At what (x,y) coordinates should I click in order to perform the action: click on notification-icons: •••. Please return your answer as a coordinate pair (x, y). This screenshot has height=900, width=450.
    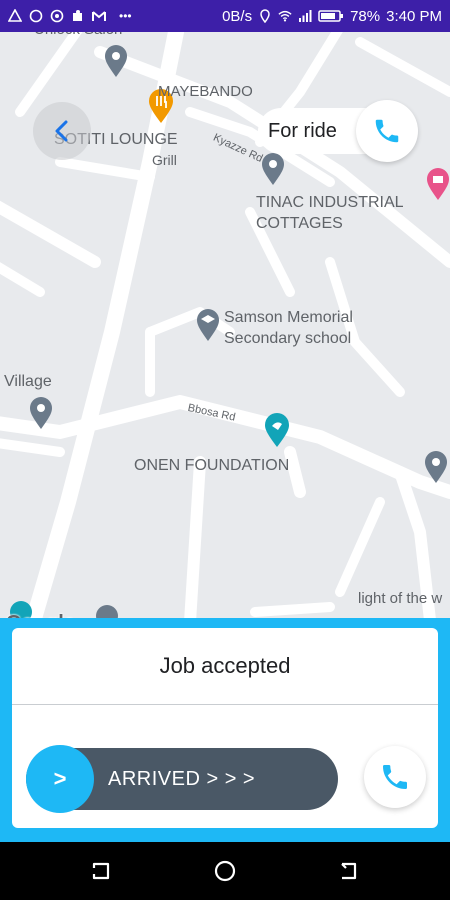
    Looking at the image, I should click on (70, 16).